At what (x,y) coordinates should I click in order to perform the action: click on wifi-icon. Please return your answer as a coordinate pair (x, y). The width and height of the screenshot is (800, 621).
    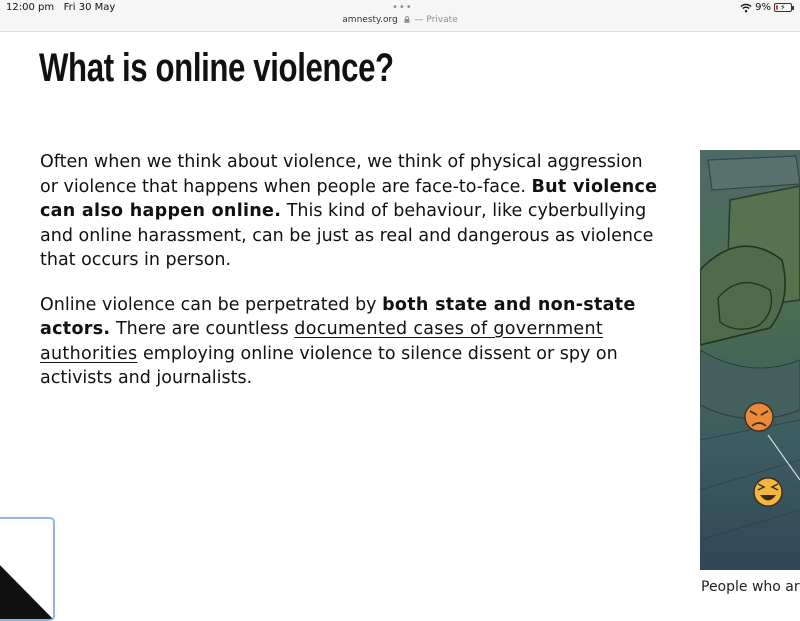
    Looking at the image, I should click on (746, 7).